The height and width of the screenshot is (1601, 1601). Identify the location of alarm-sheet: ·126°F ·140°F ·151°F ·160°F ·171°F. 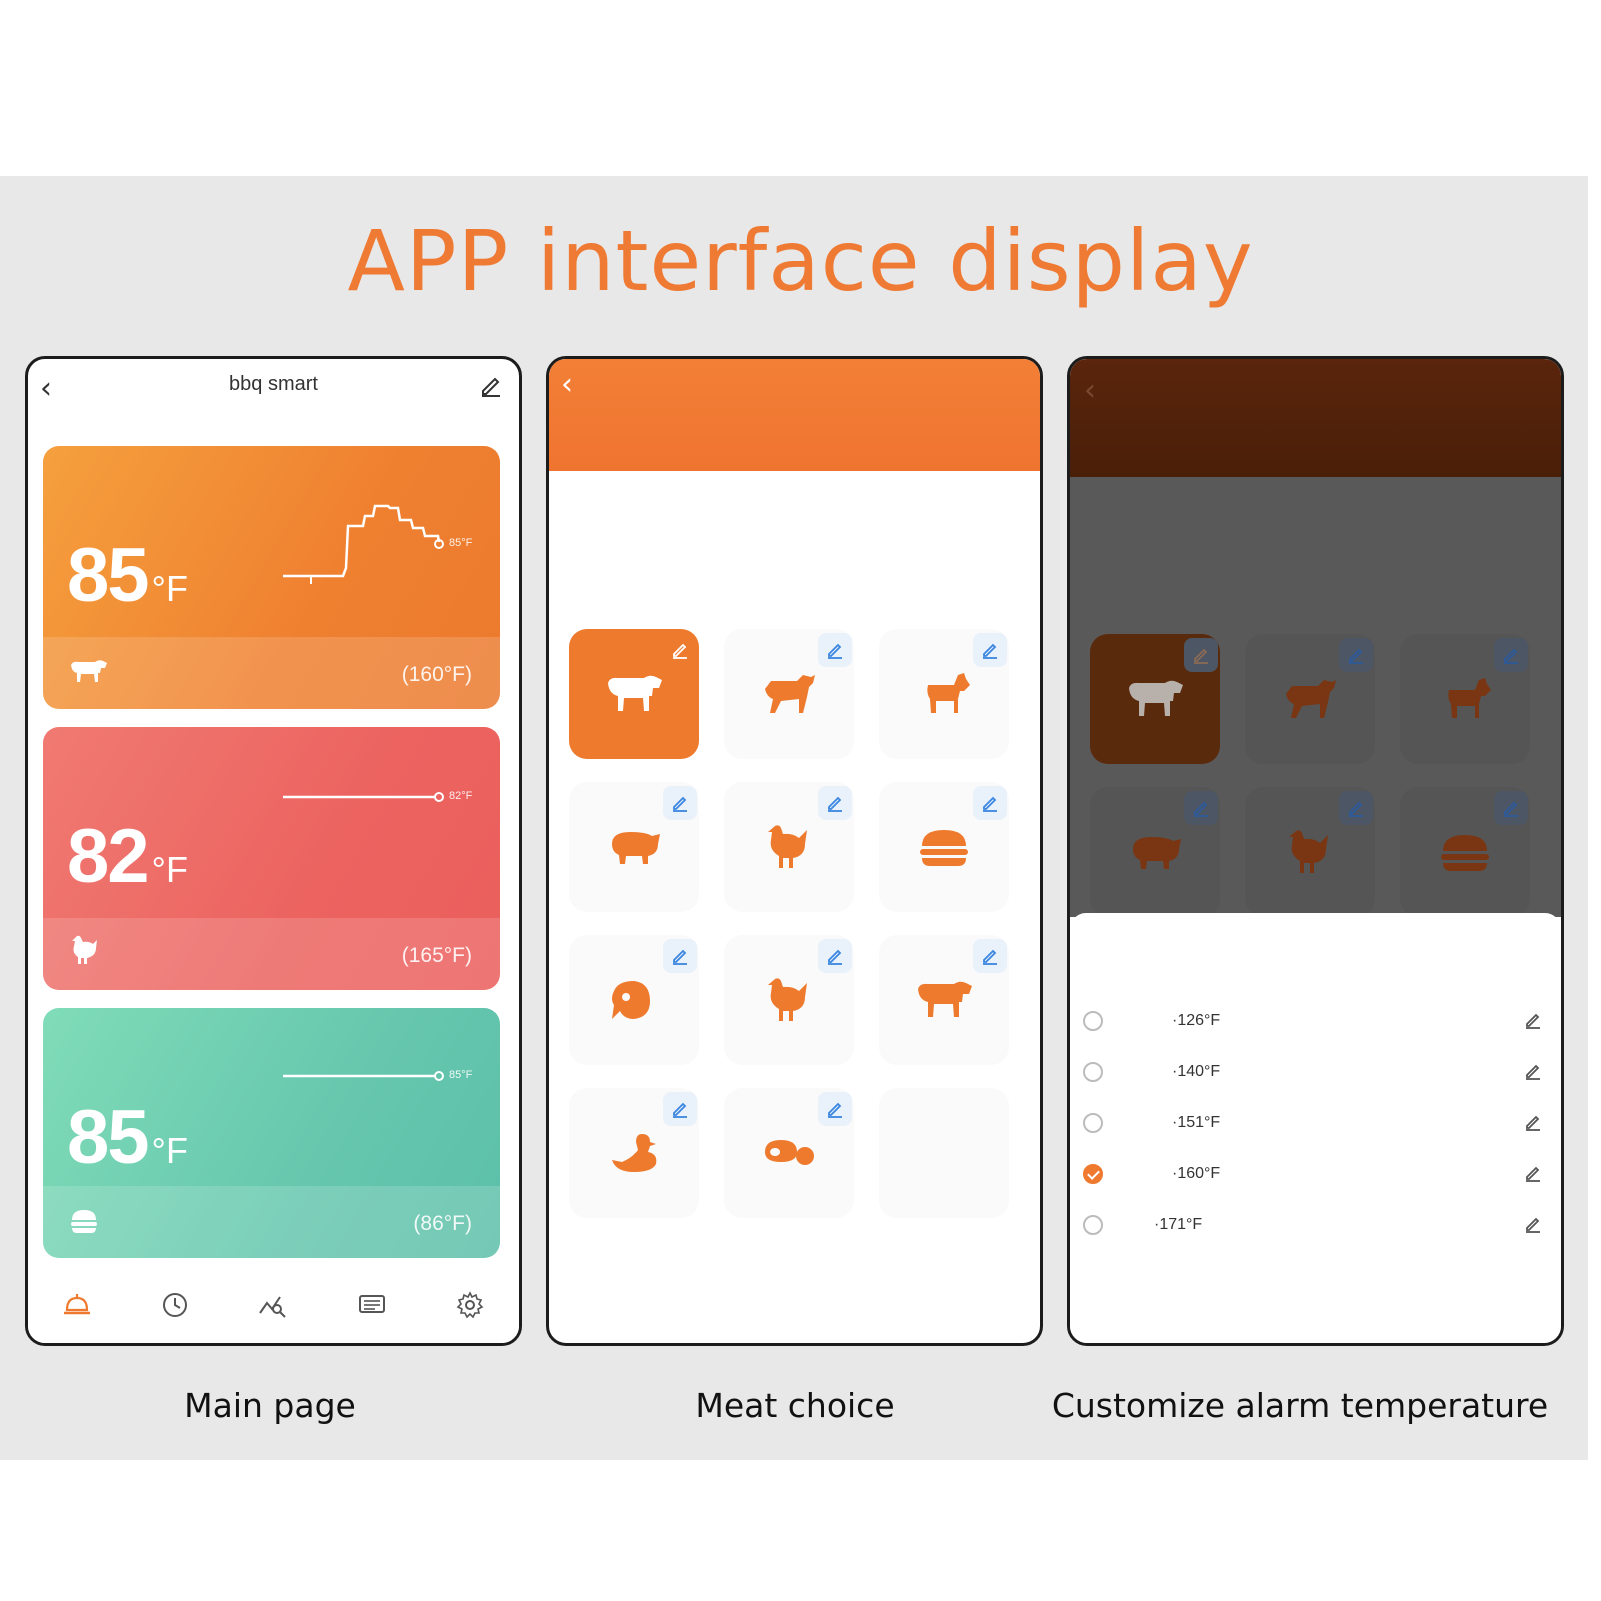
(1315, 1128).